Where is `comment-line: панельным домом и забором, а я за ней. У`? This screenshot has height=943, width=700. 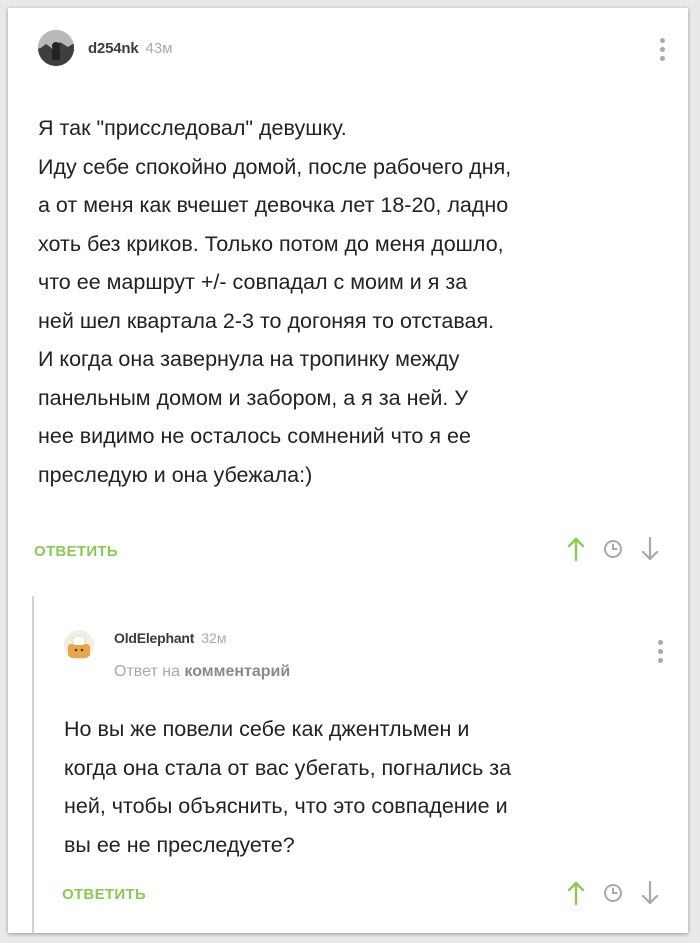
comment-line: панельным домом и забором, а я за ней. У is located at coordinates (253, 397).